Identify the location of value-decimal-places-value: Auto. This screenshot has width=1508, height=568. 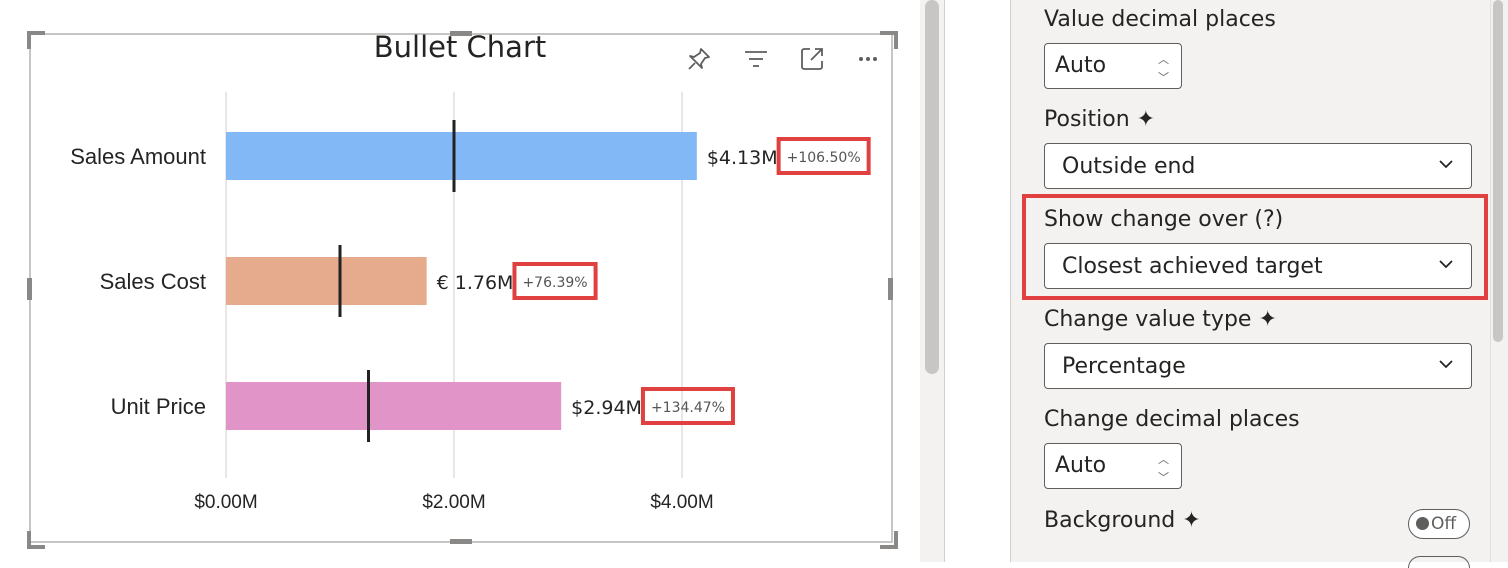
(1081, 65).